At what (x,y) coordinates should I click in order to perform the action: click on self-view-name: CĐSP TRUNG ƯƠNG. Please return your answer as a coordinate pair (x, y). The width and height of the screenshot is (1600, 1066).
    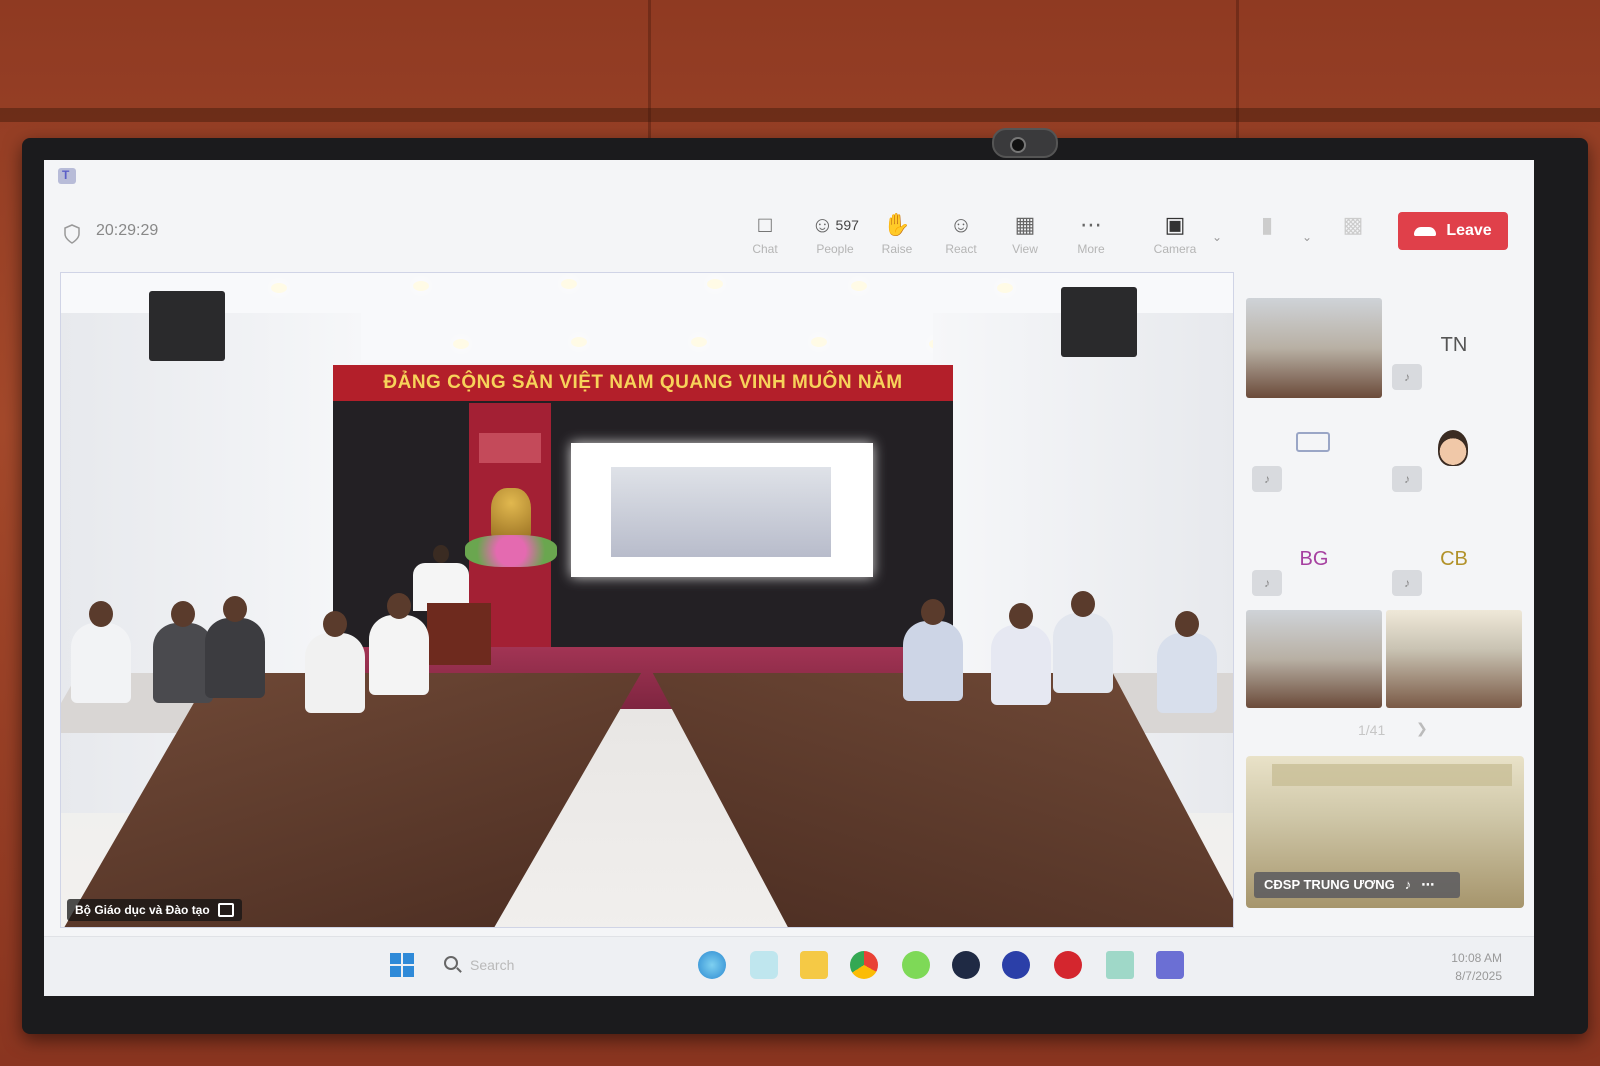
    Looking at the image, I should click on (1329, 884).